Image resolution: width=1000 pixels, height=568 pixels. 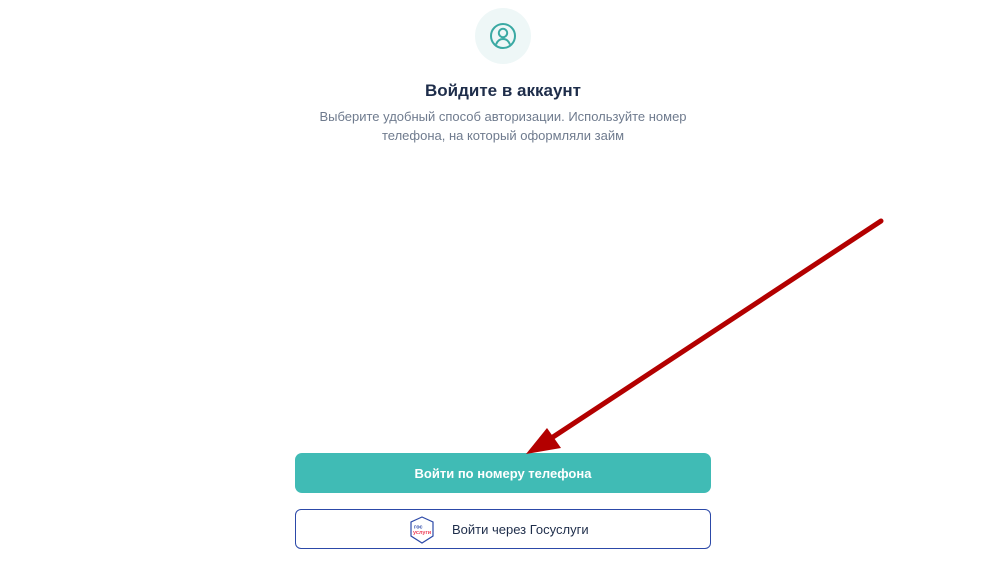 I want to click on gosuslugi-login-button: гос услуги Войти через Госуслуги, so click(x=503, y=529).